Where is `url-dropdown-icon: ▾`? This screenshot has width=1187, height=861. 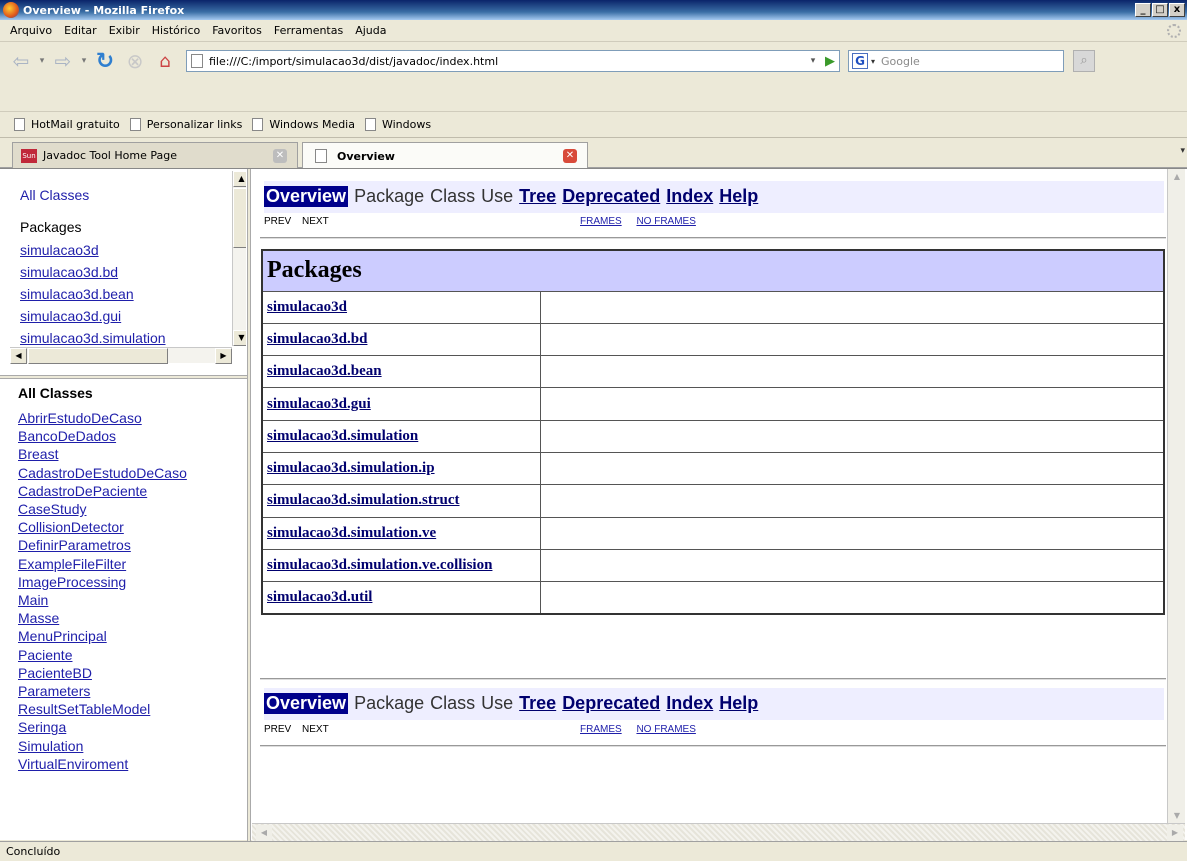 url-dropdown-icon: ▾ is located at coordinates (813, 61).